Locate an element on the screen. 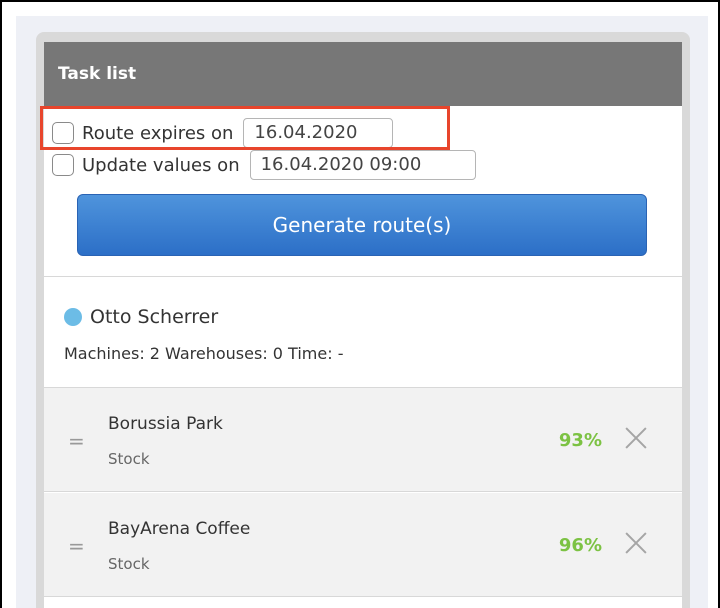  item-title: Borussia Park is located at coordinates (165, 424).